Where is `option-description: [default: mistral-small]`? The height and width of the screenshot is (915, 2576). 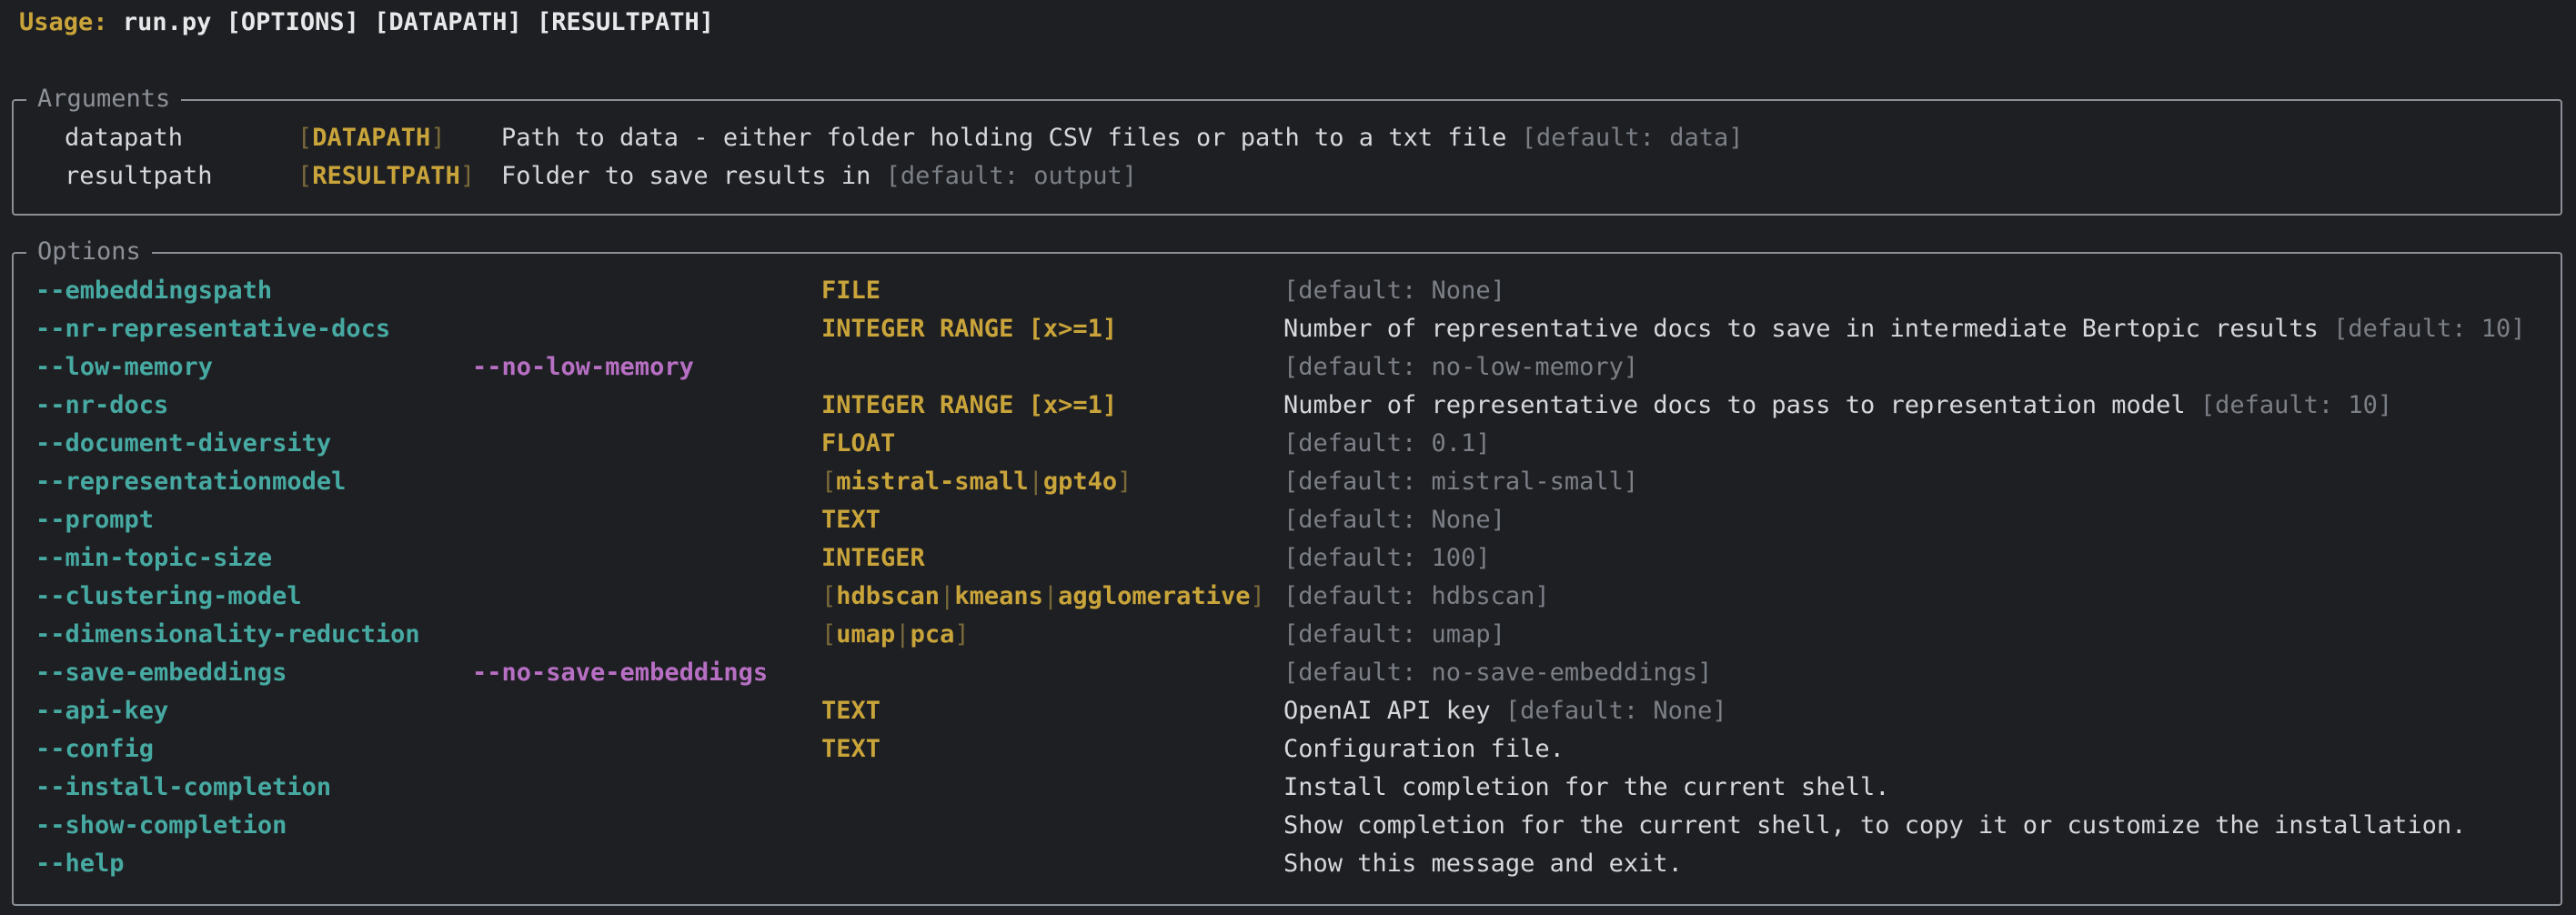 option-description: [default: mistral-small] is located at coordinates (1460, 482).